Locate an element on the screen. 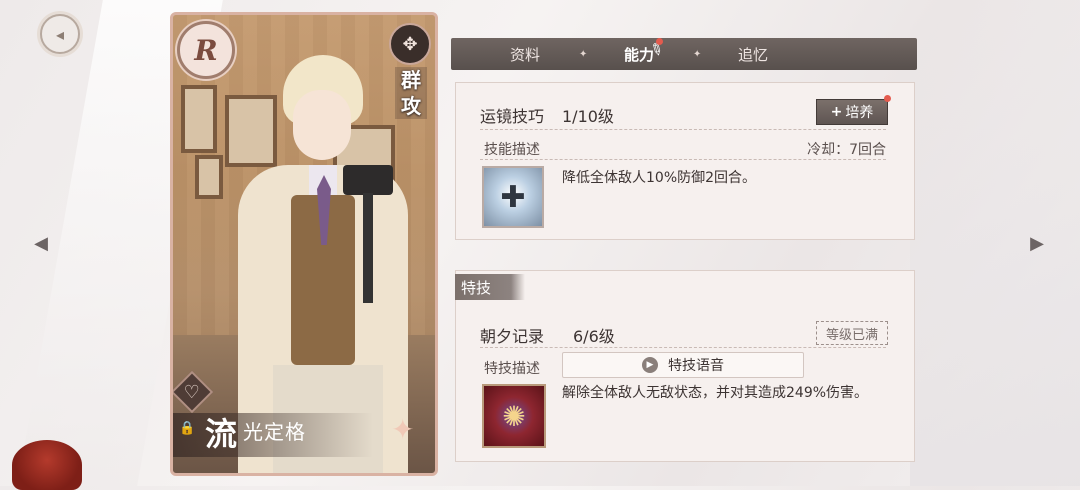 The width and height of the screenshot is (1080, 490). train-button: + 培养 is located at coordinates (853, 110).